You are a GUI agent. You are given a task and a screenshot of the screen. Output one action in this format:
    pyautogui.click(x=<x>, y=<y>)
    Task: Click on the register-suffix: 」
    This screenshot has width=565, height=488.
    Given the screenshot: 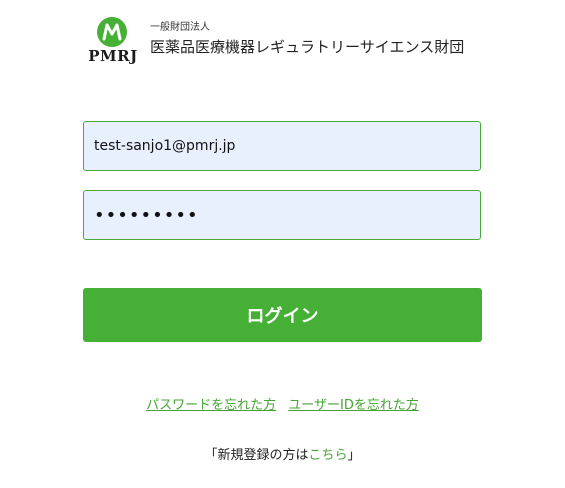 What is the action you would take?
    pyautogui.click(x=354, y=455)
    